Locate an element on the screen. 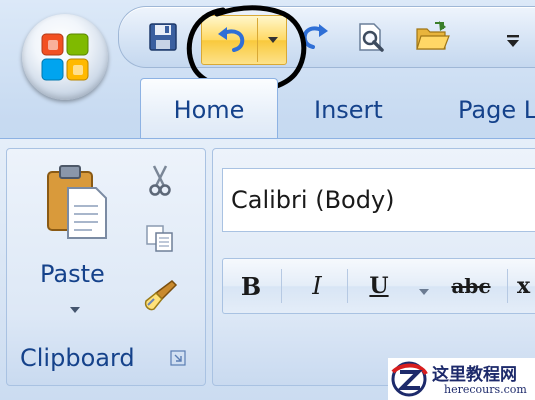  customize-qat-icon is located at coordinates (513, 41).